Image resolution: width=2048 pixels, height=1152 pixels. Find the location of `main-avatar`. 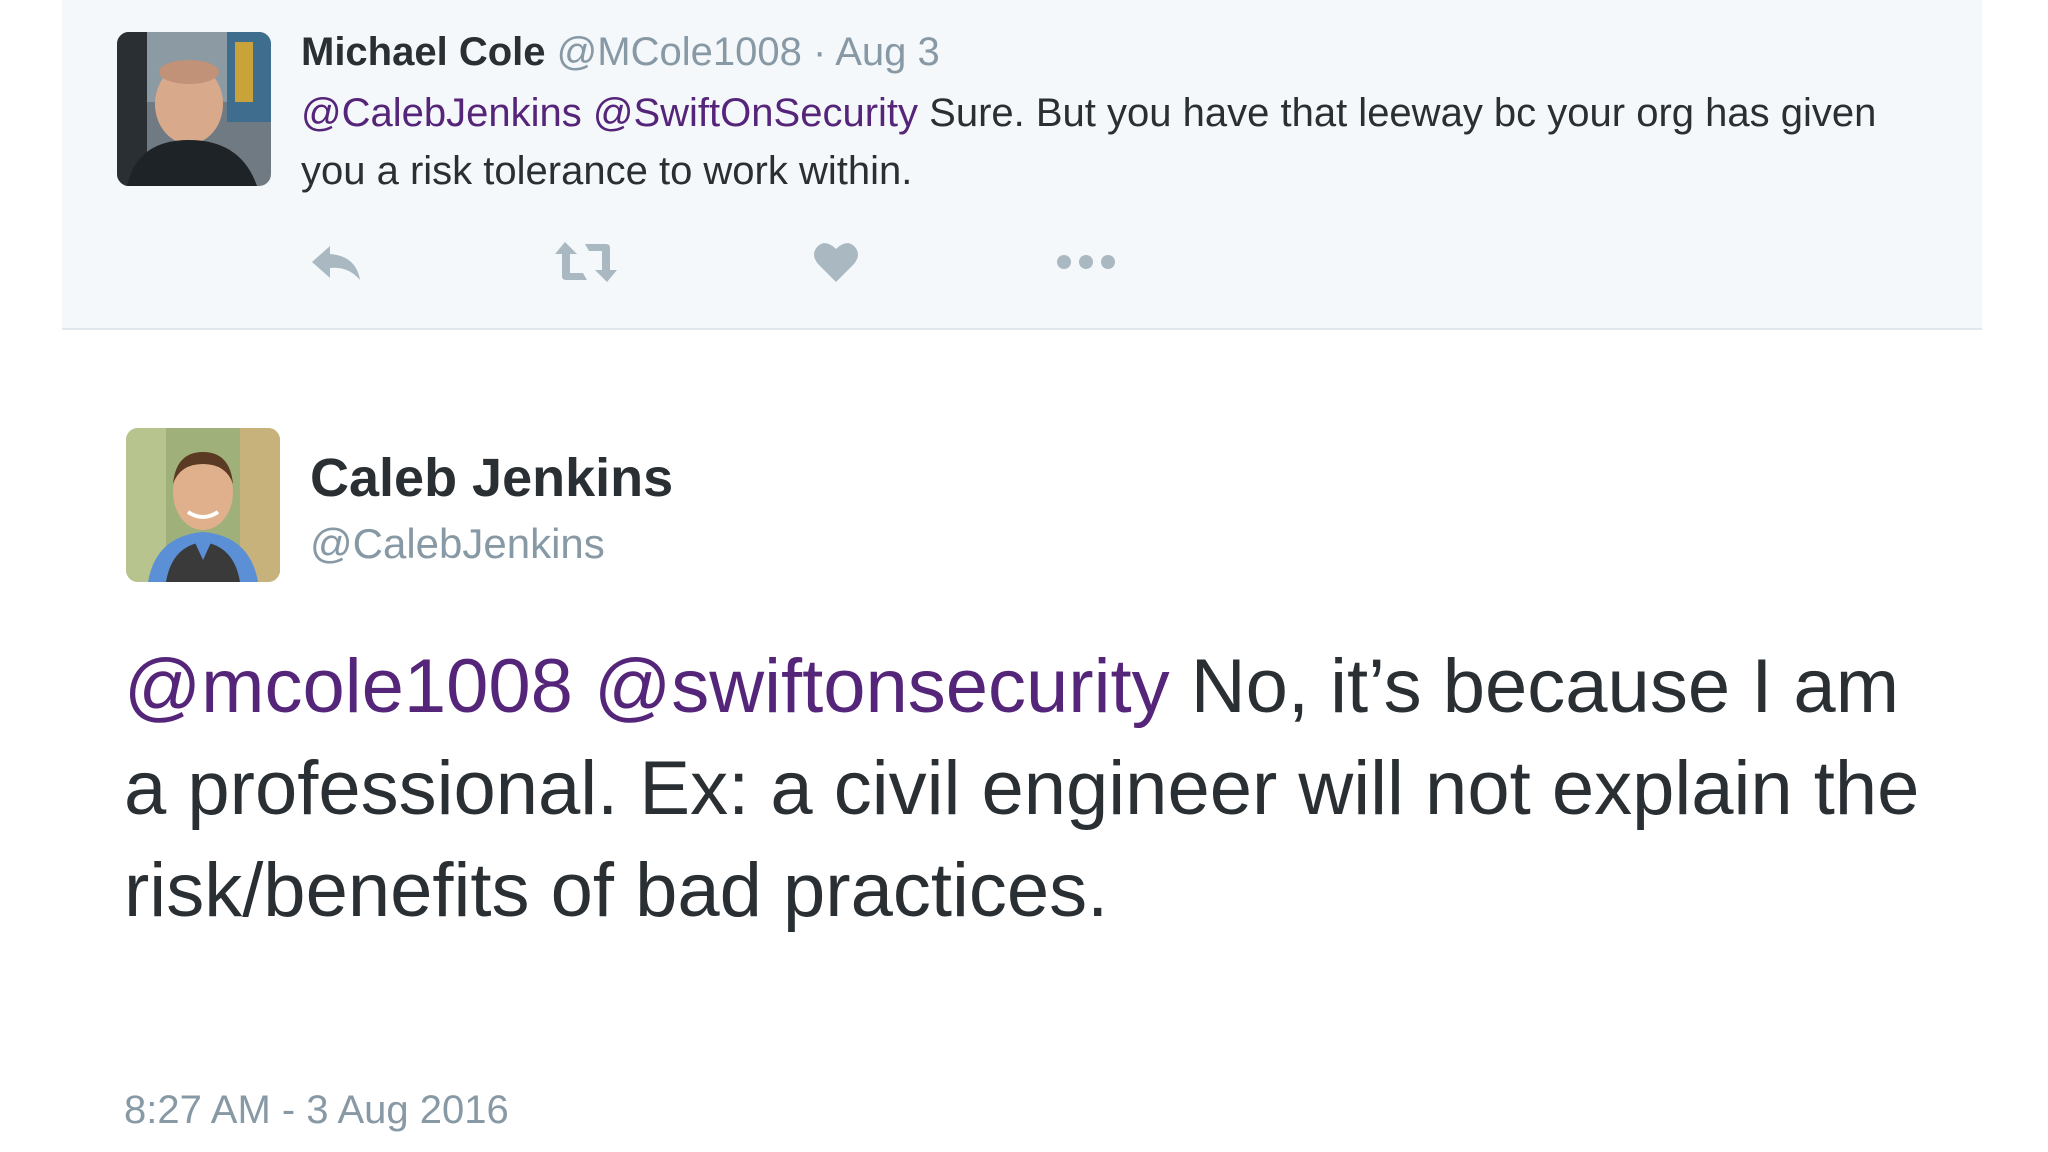

main-avatar is located at coordinates (203, 505).